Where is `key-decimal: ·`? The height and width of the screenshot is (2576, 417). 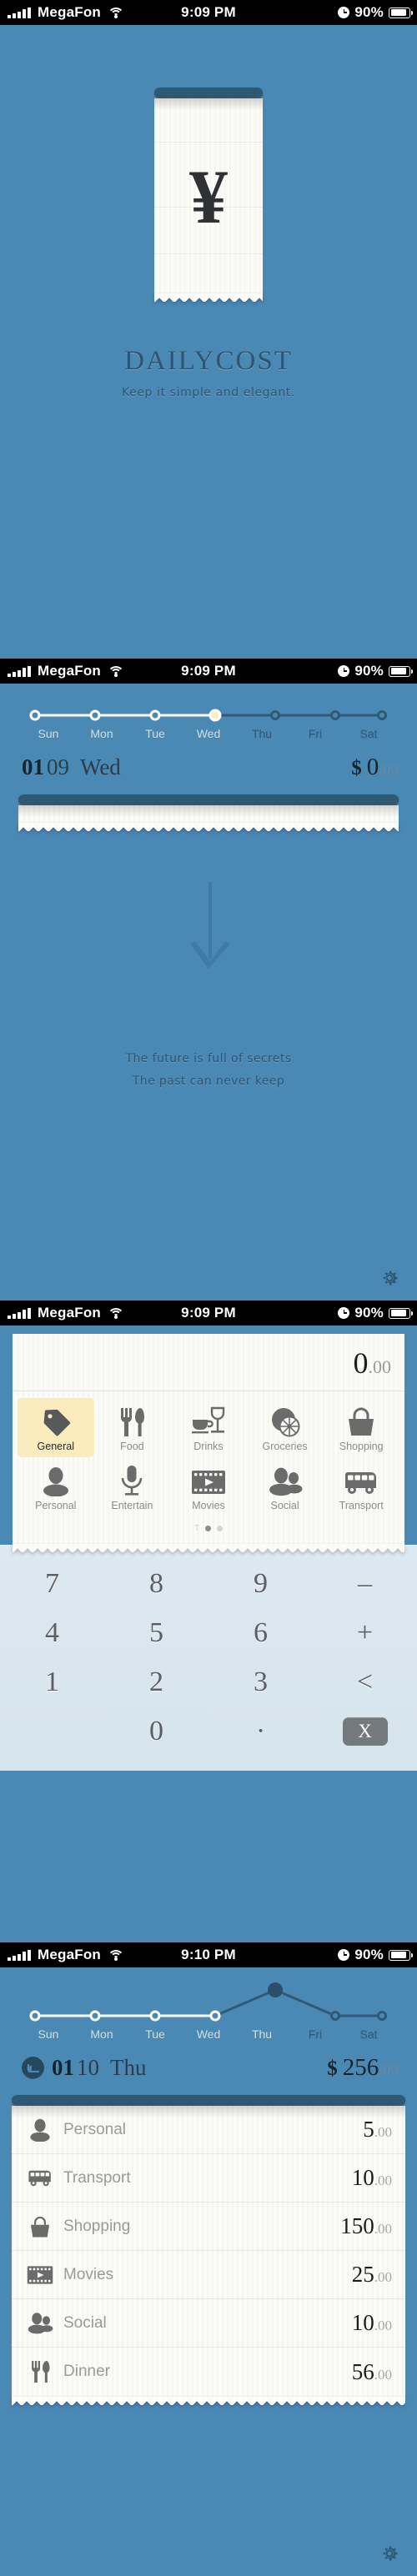 key-decimal: · is located at coordinates (261, 1731).